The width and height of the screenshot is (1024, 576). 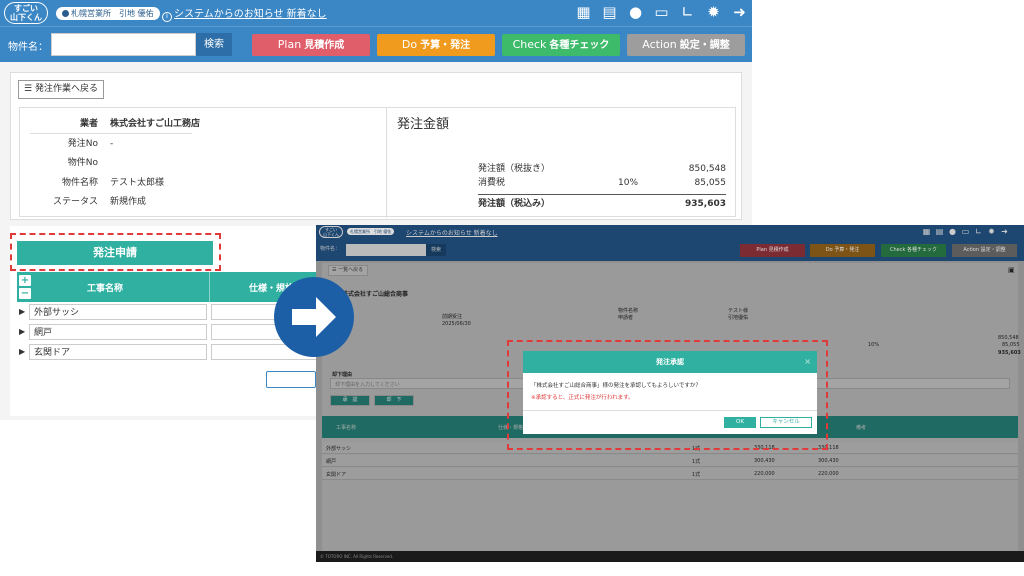 I want to click on property-name-value: テスト様, so click(x=738, y=311).